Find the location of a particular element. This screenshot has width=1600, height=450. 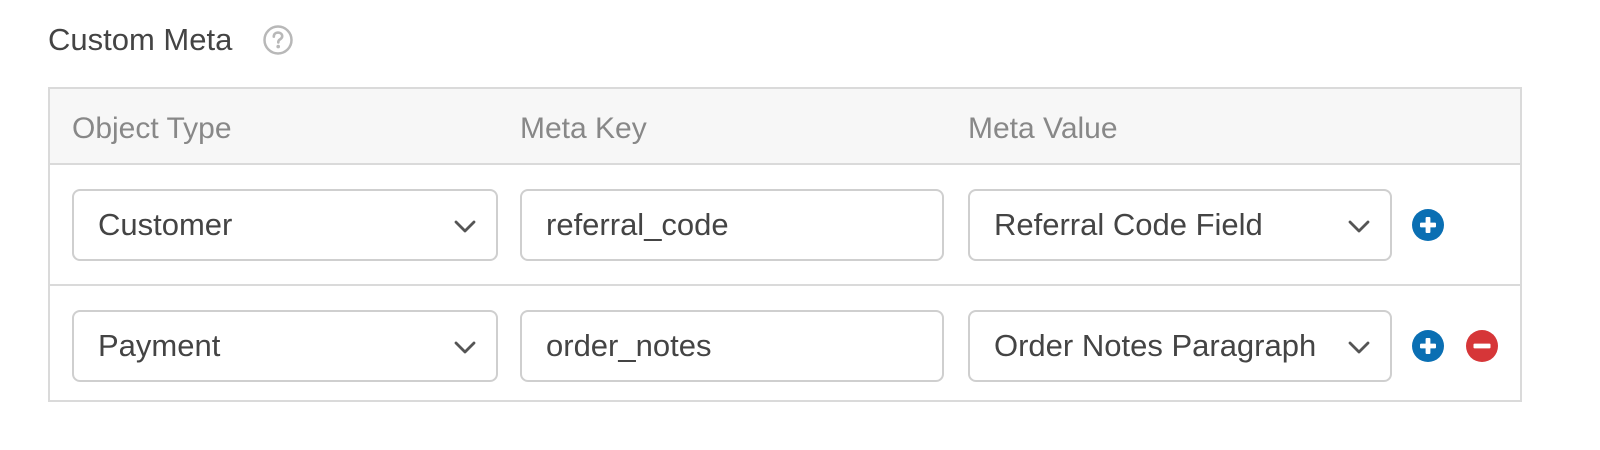

meta-key-input: referral_code is located at coordinates (732, 225).